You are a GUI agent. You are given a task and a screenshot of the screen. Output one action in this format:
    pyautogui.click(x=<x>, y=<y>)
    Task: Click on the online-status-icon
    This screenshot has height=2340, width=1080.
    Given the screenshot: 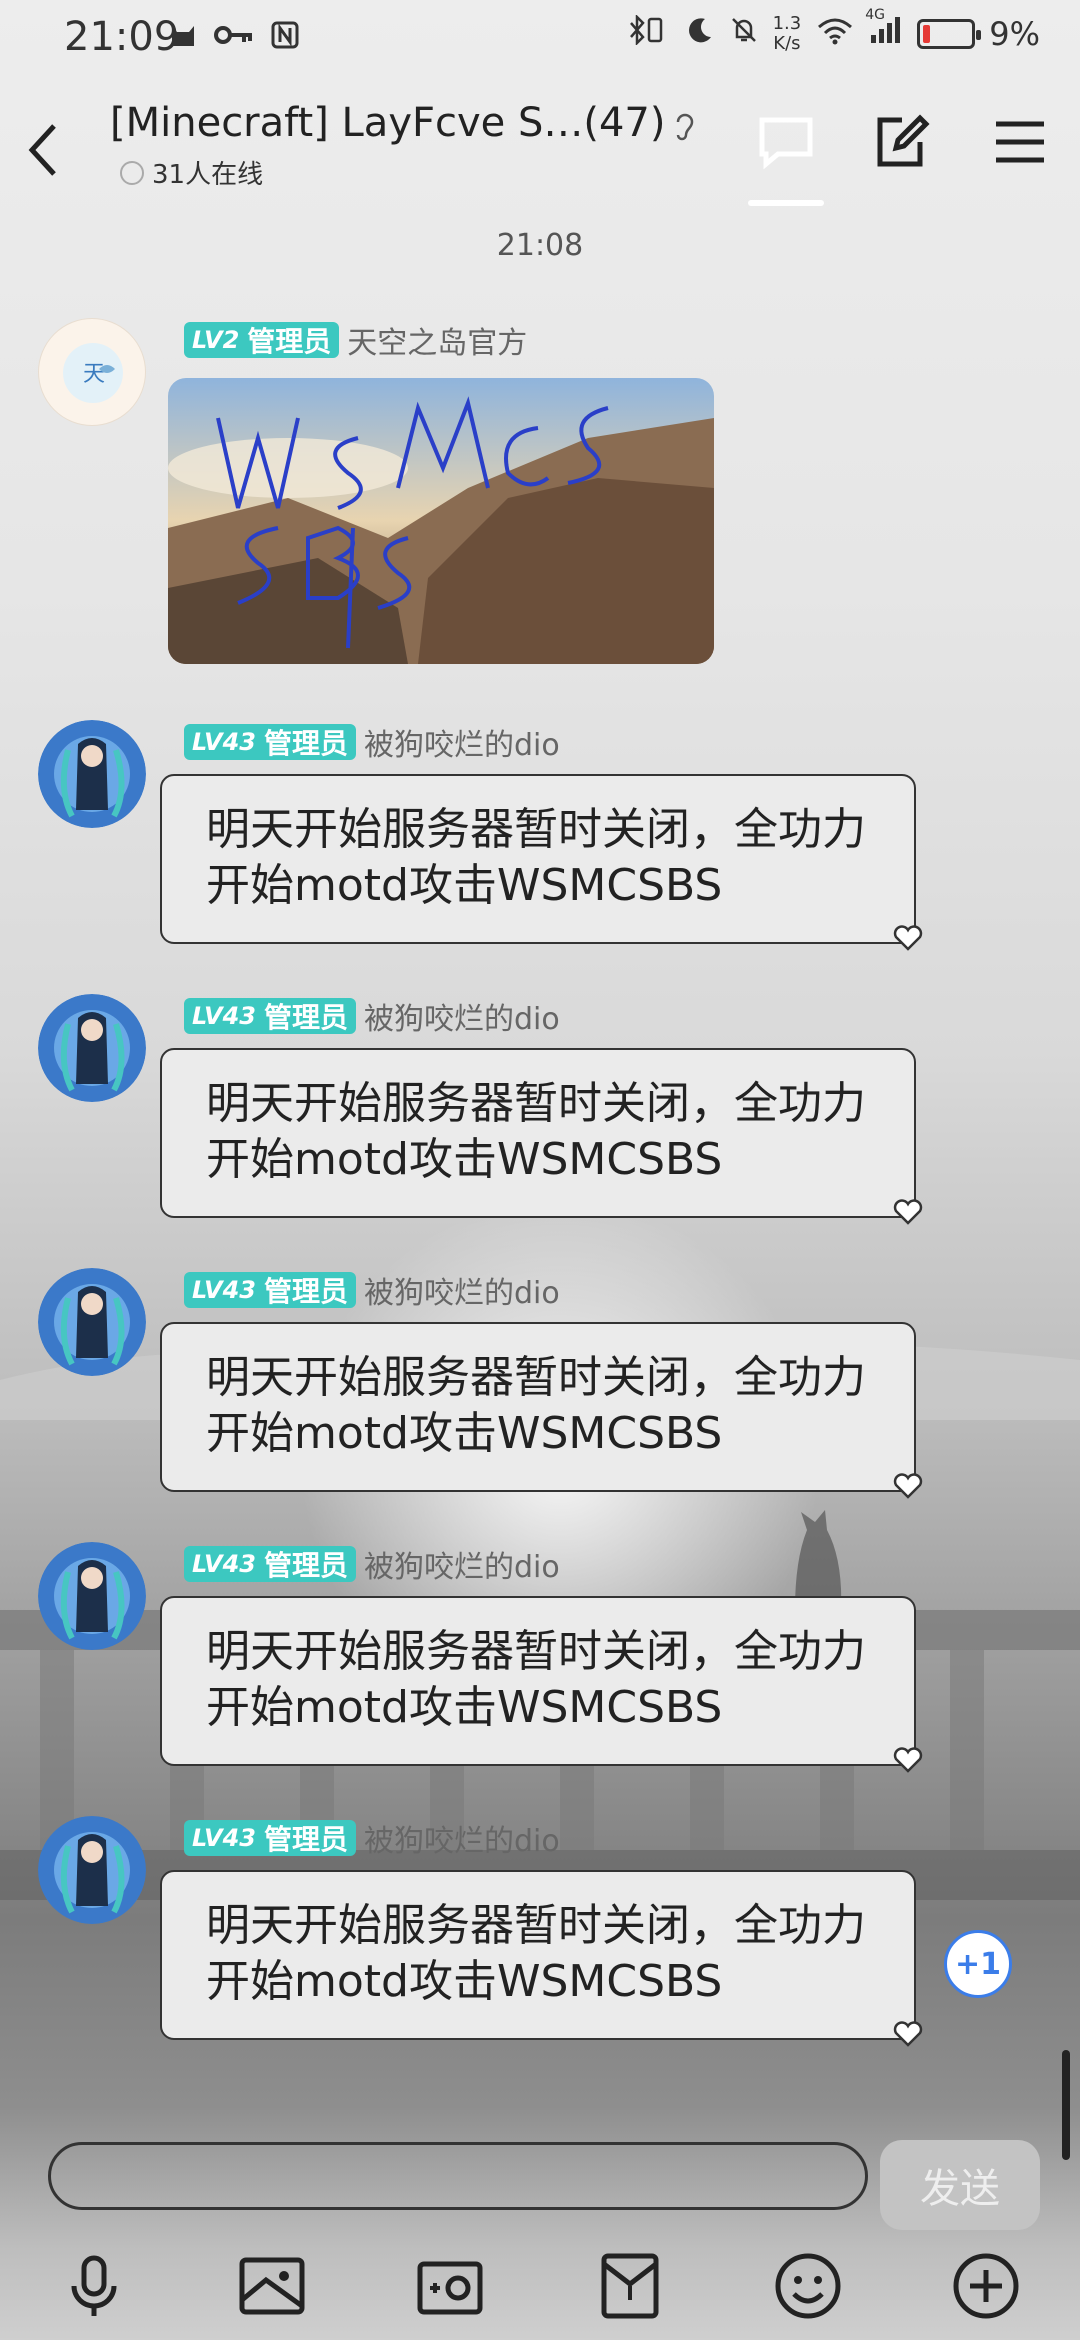 What is the action you would take?
    pyautogui.click(x=132, y=172)
    